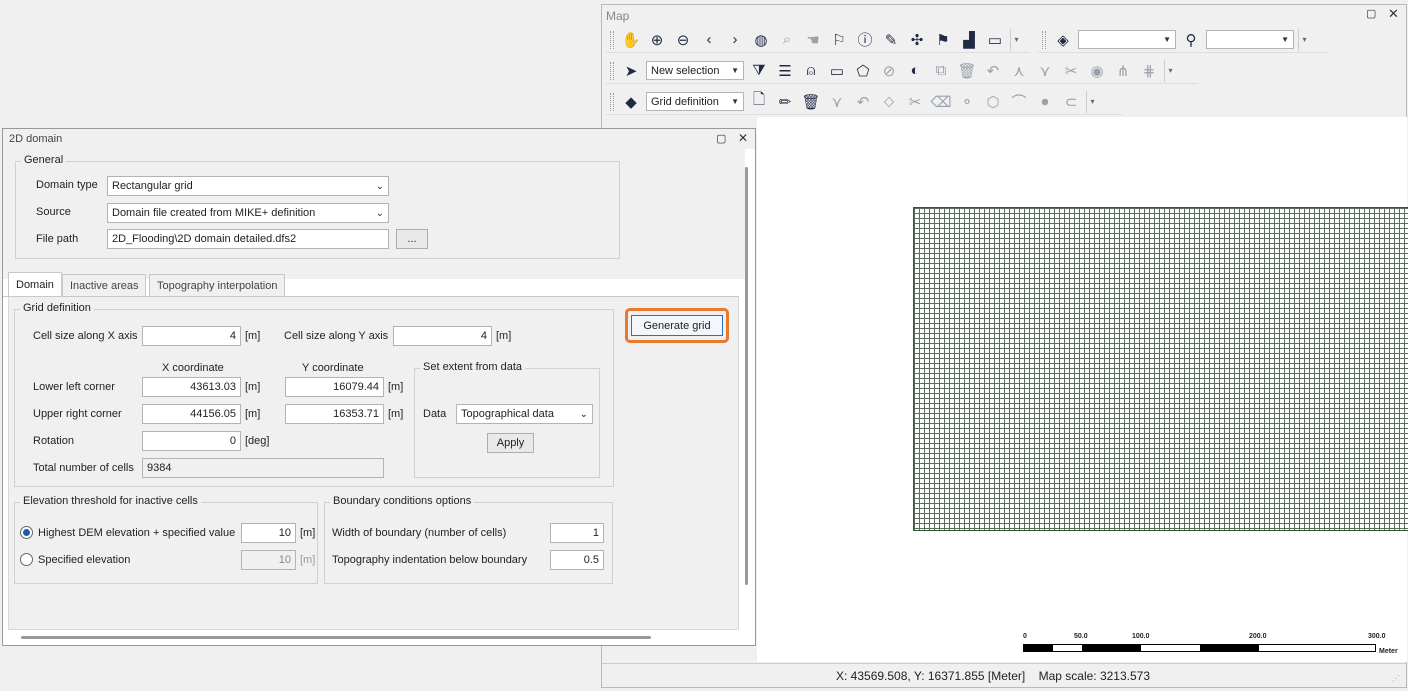  I want to click on invert-selection-icon: ◐, so click(915, 71).